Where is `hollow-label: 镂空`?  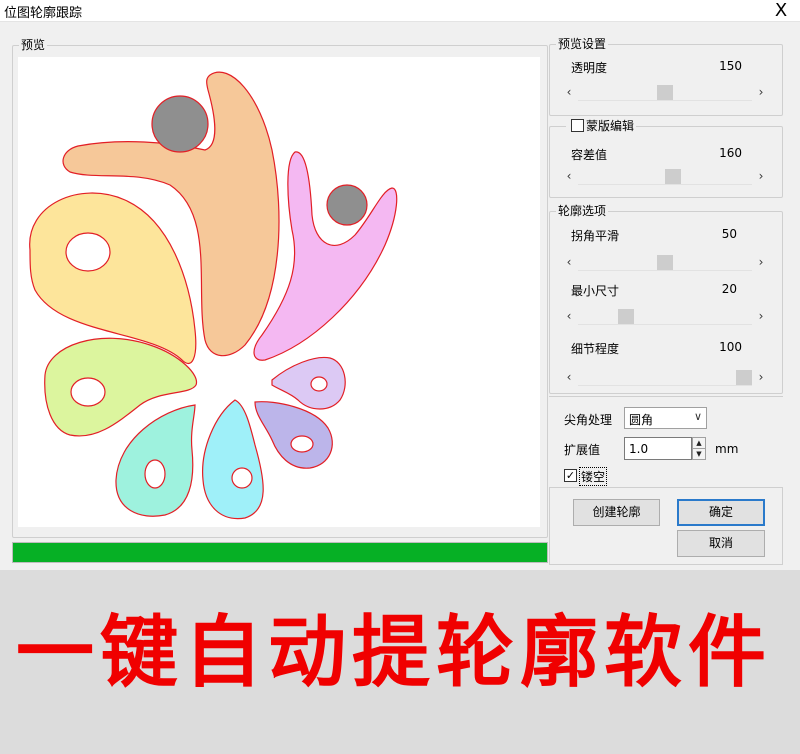 hollow-label: 镂空 is located at coordinates (593, 476).